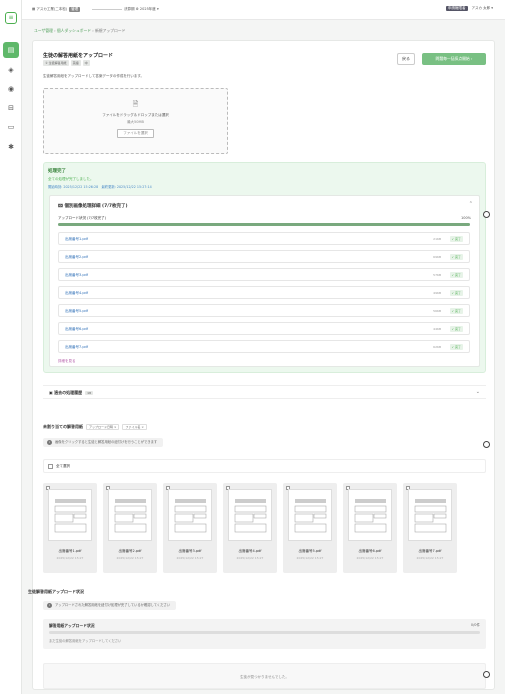 The image size is (505, 694). Describe the element at coordinates (310, 528) in the screenshot. I see `answer-sheet-thumb: 出席番号5.pdf 2025/12/22 15:27` at that location.